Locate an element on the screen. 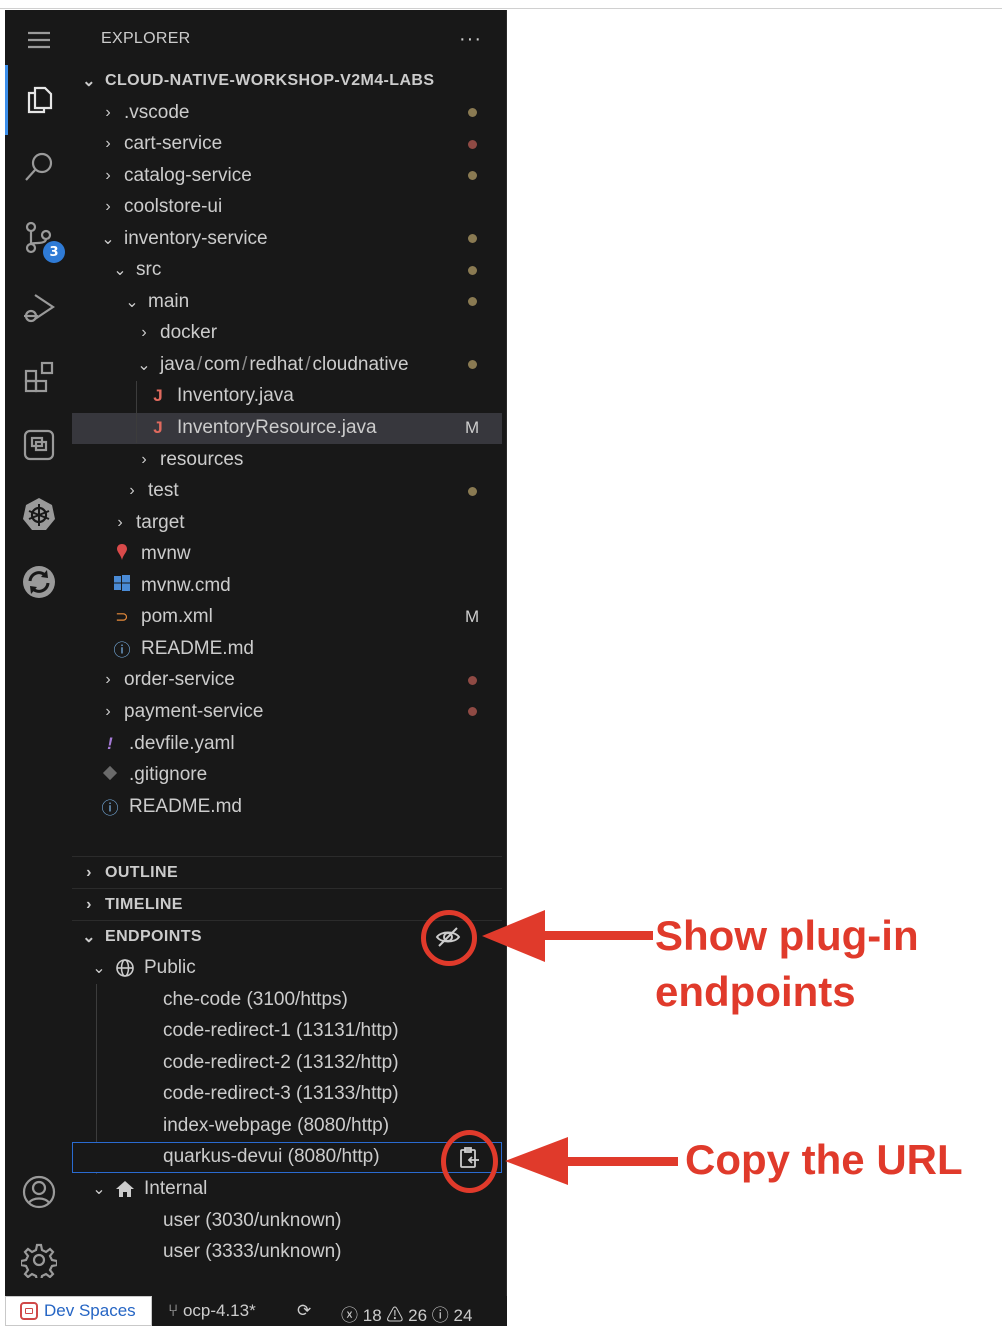  arrow-shaft-show-plugin is located at coordinates (596, 935).